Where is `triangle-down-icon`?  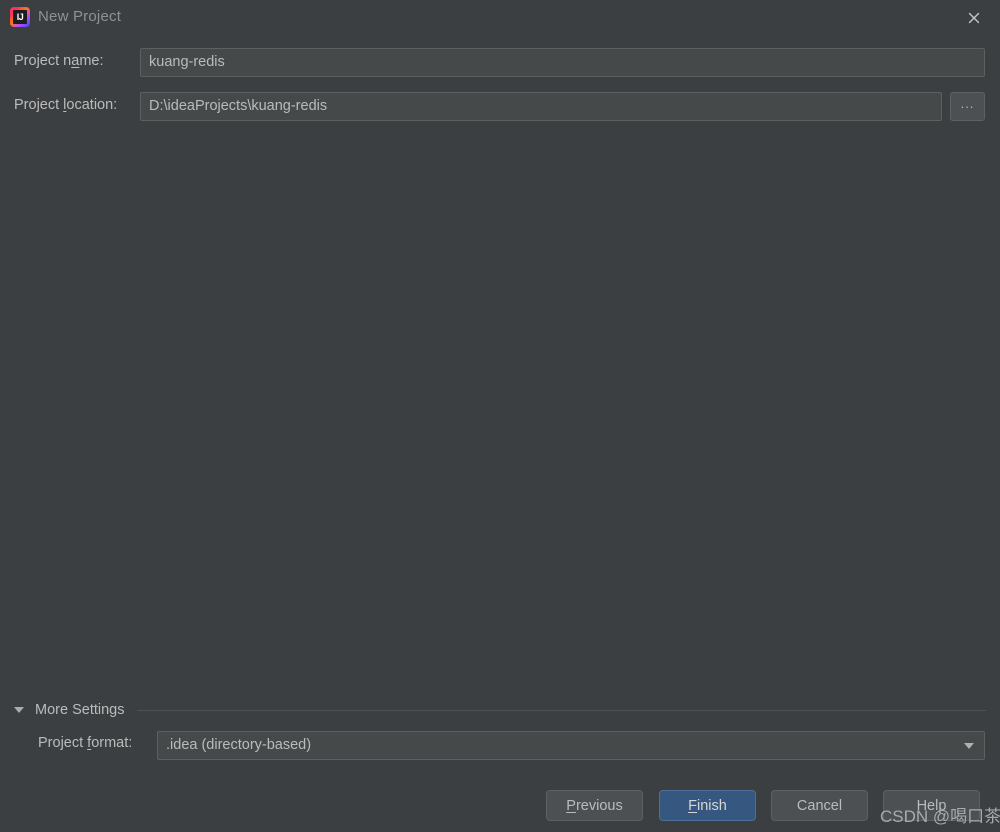
triangle-down-icon is located at coordinates (19, 710).